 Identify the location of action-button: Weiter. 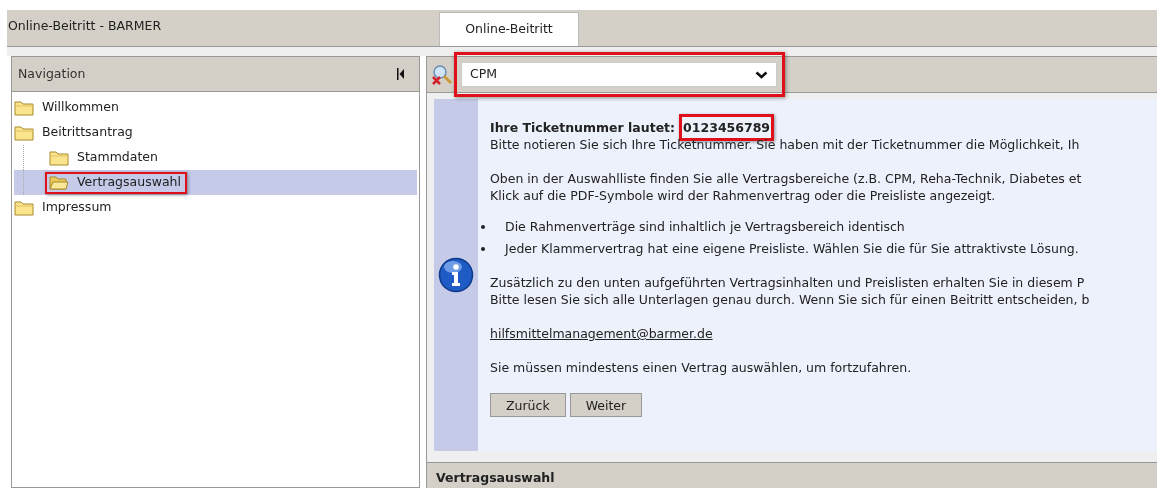
(606, 405).